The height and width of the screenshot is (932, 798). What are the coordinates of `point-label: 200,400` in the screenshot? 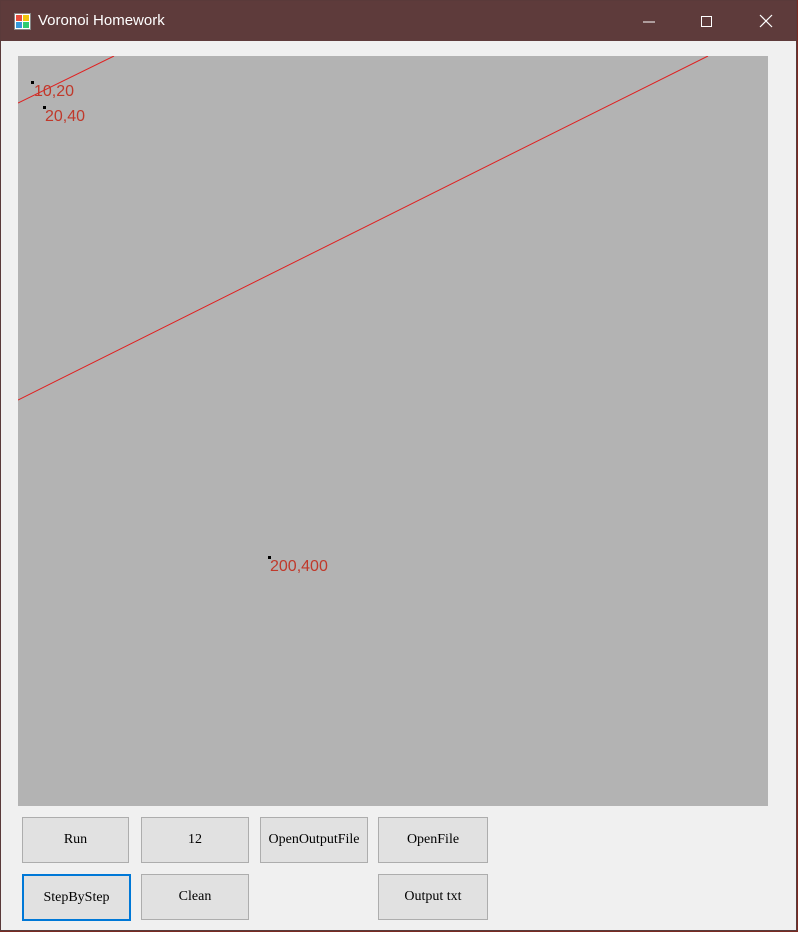 It's located at (299, 566).